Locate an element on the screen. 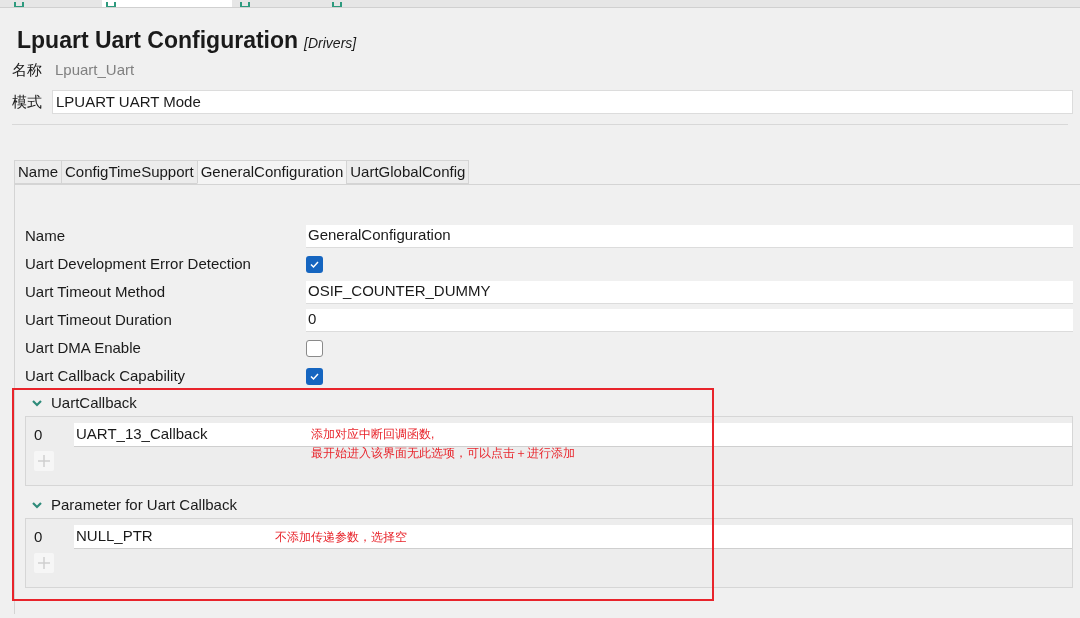 This screenshot has width=1080, height=618. tab: ConfigTimeSupport is located at coordinates (129, 172).